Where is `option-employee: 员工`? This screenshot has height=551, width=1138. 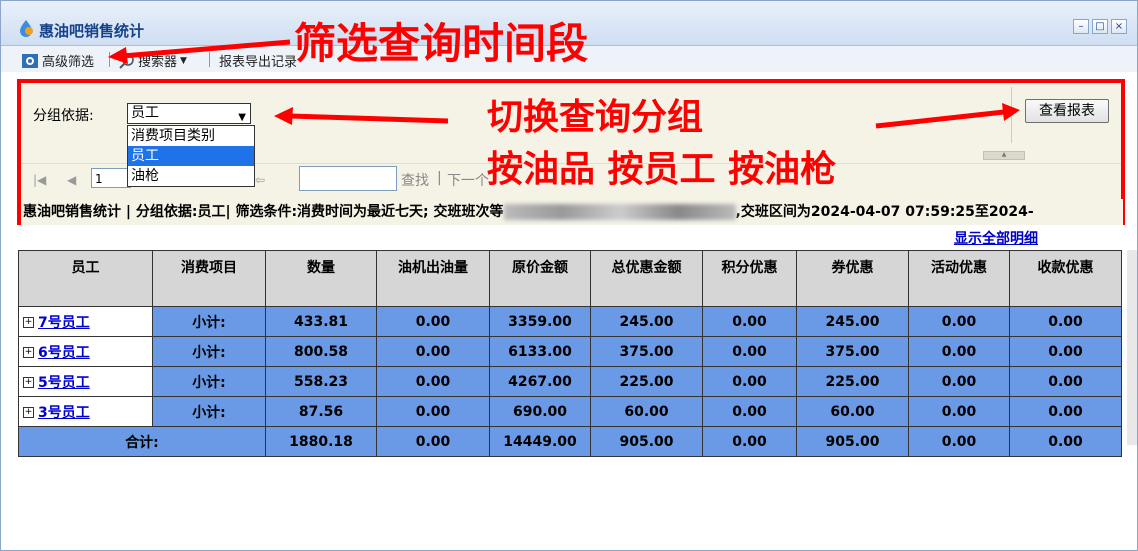
option-employee: 员工 is located at coordinates (191, 156).